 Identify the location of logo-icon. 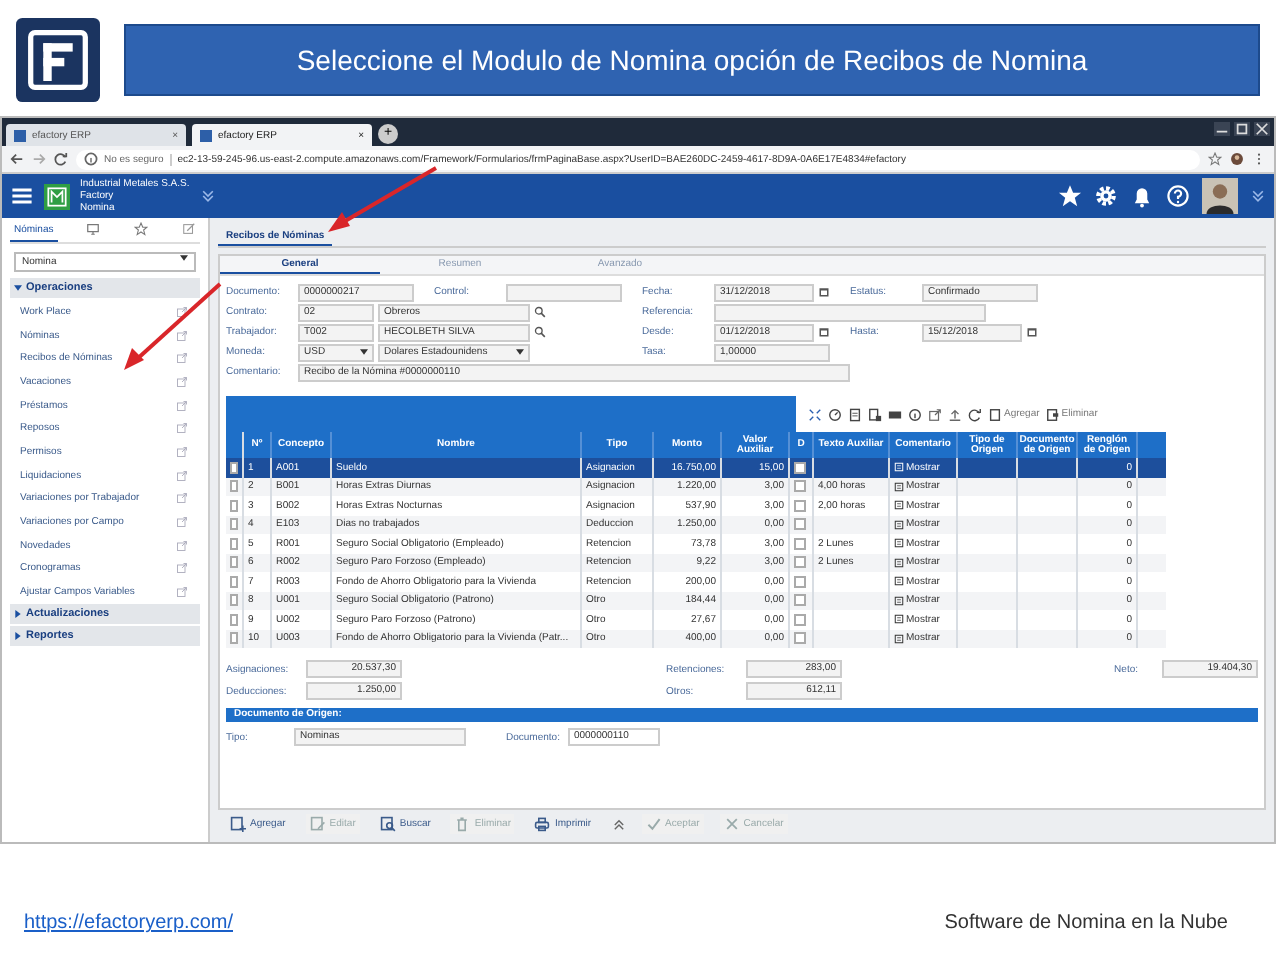
(58, 60).